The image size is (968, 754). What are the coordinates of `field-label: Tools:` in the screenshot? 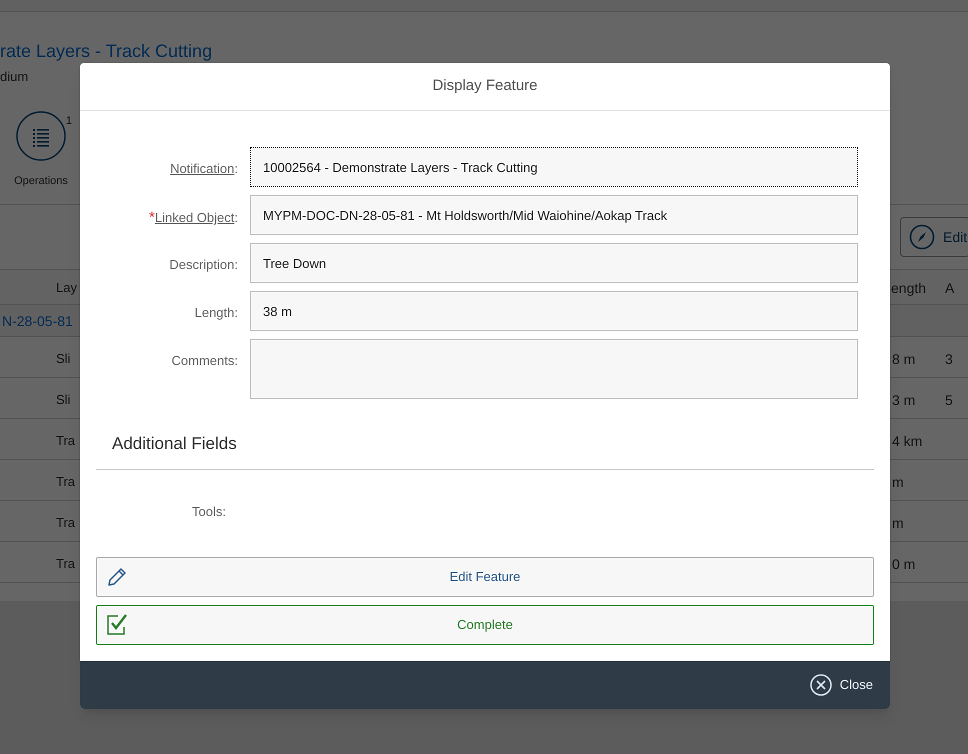 It's located at (208, 511).